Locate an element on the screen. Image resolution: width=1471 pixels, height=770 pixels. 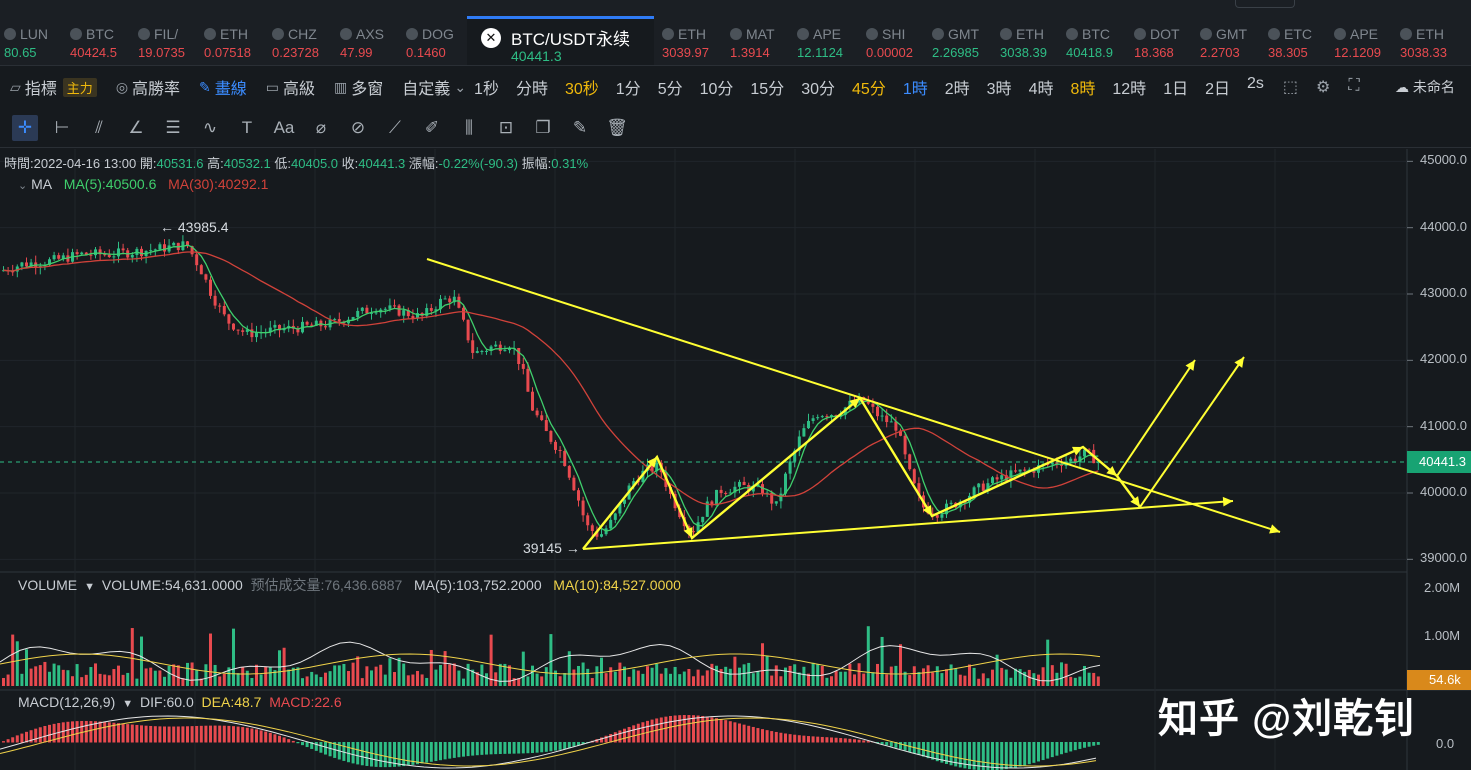
ticker-item: DOT 18.368 is located at coordinates (1167, 32).